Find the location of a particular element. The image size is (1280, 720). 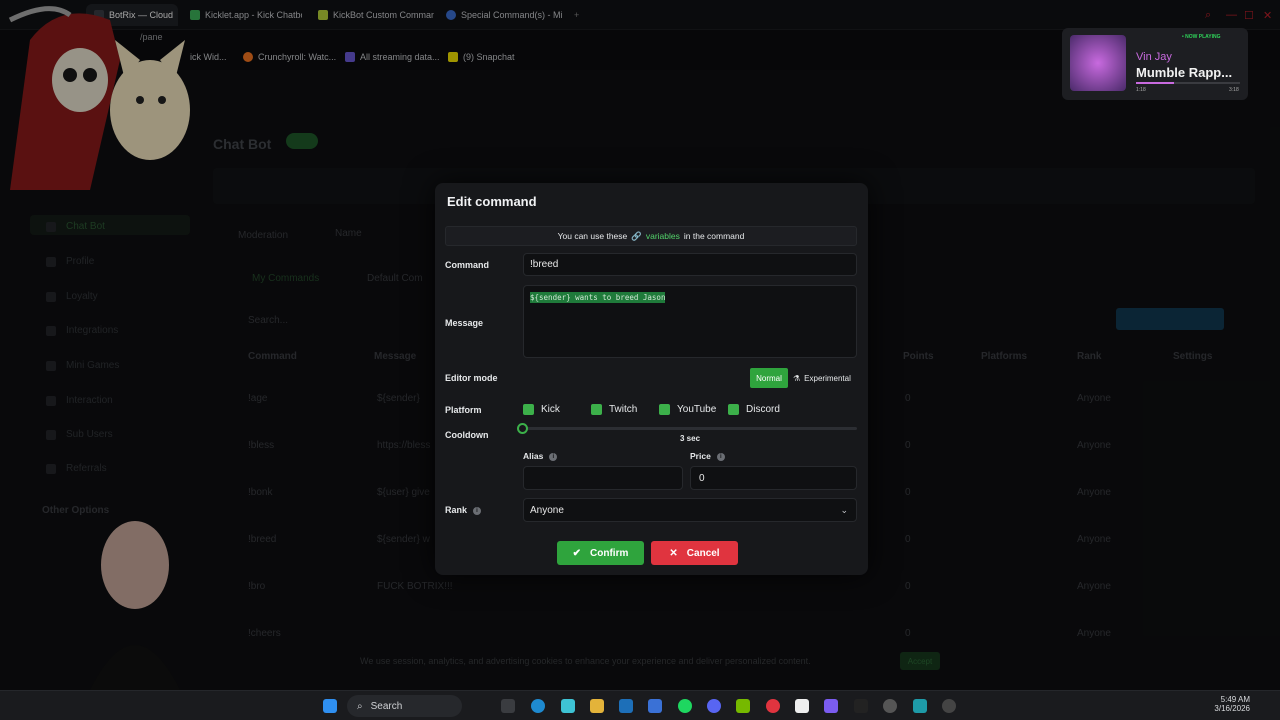

alias-label-wrap: Alias i is located at coordinates (540, 456).